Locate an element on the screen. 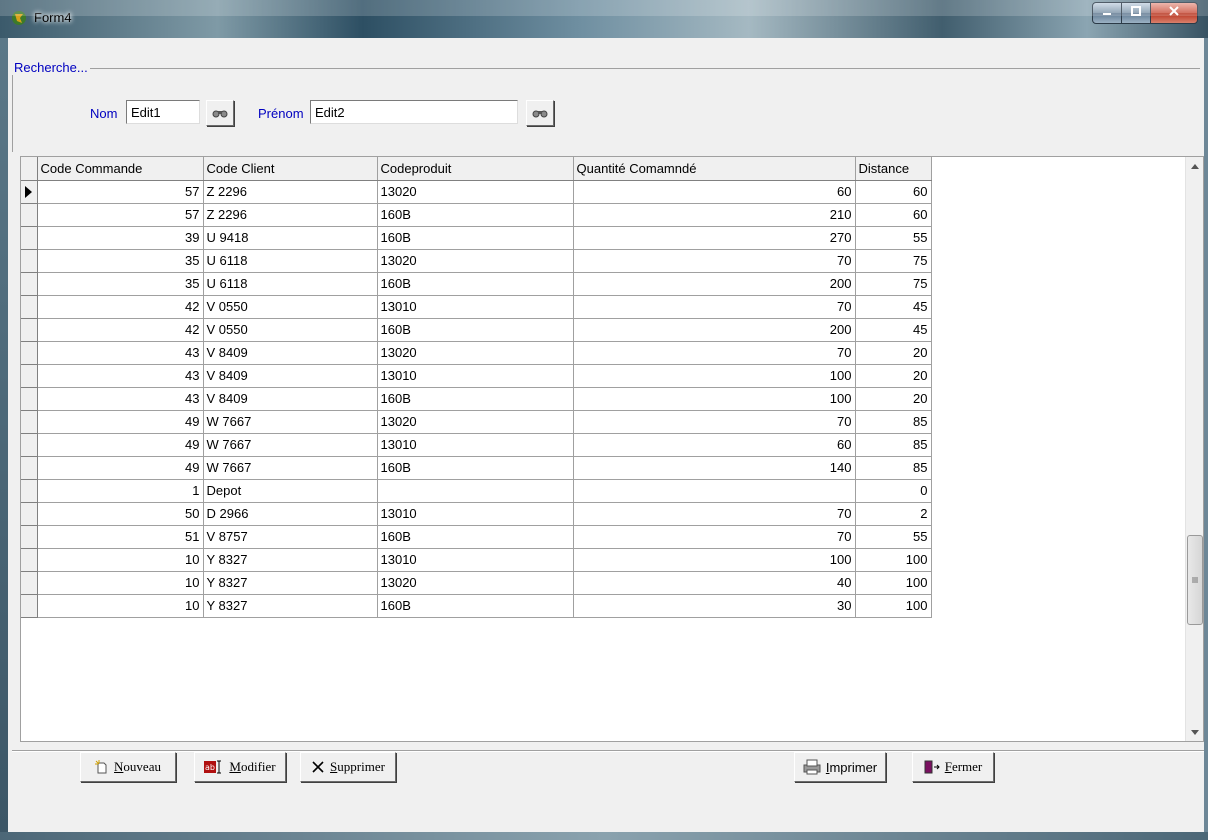 The height and width of the screenshot is (840, 1208). column-header: Distance is located at coordinates (893, 169).